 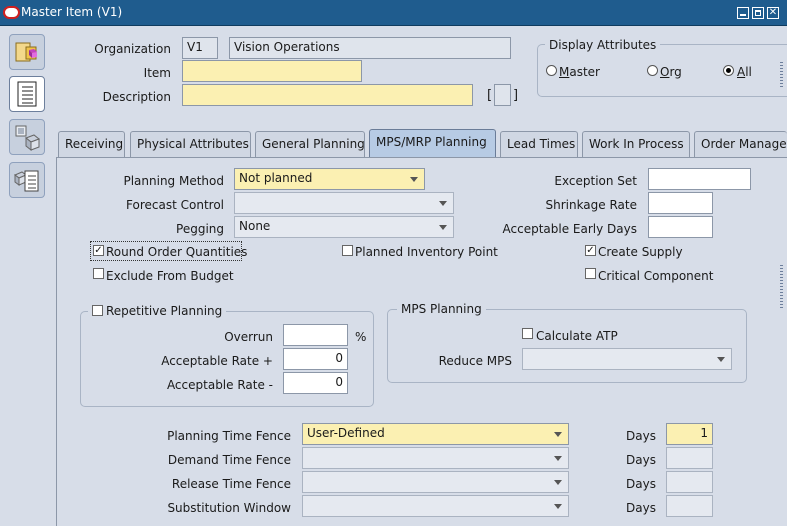 What do you see at coordinates (97, 310) in the screenshot?
I see `repetitive-planning-checkbox` at bounding box center [97, 310].